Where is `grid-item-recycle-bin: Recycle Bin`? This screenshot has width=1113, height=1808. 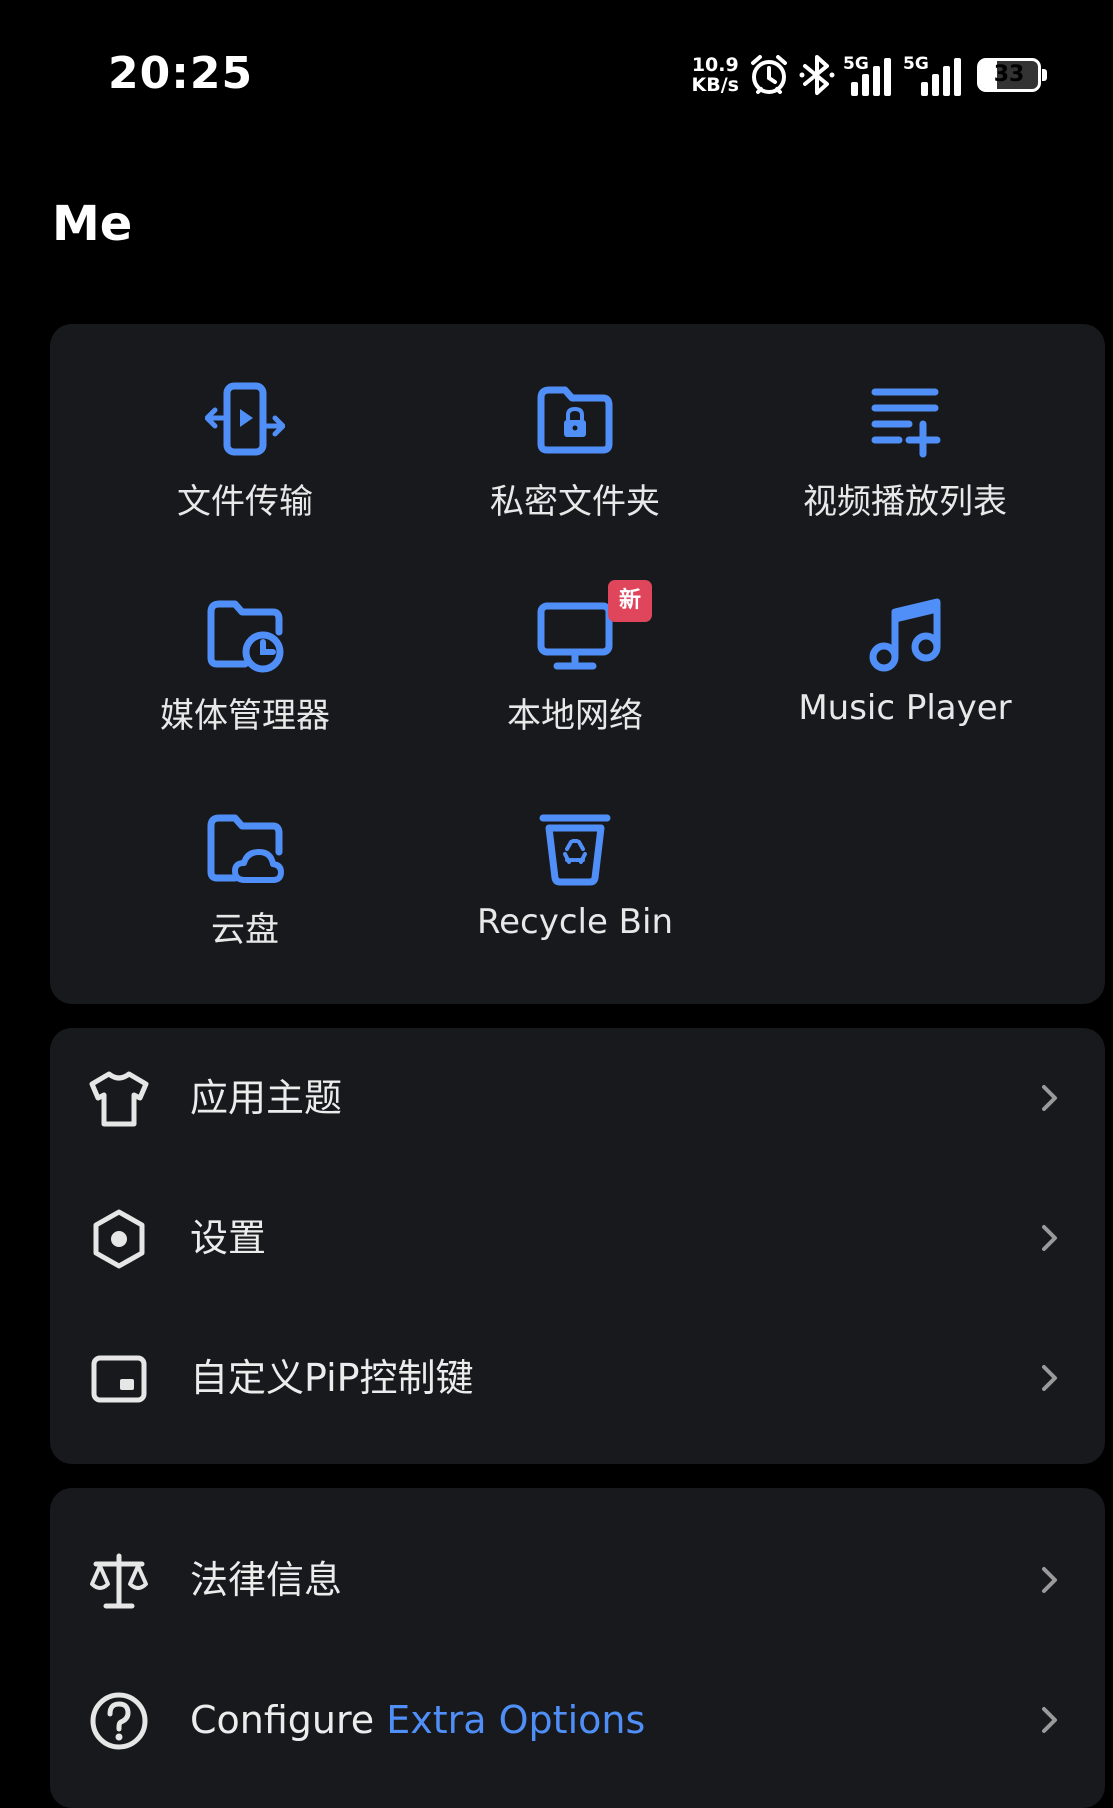 grid-item-recycle-bin: Recycle Bin is located at coordinates (575, 875).